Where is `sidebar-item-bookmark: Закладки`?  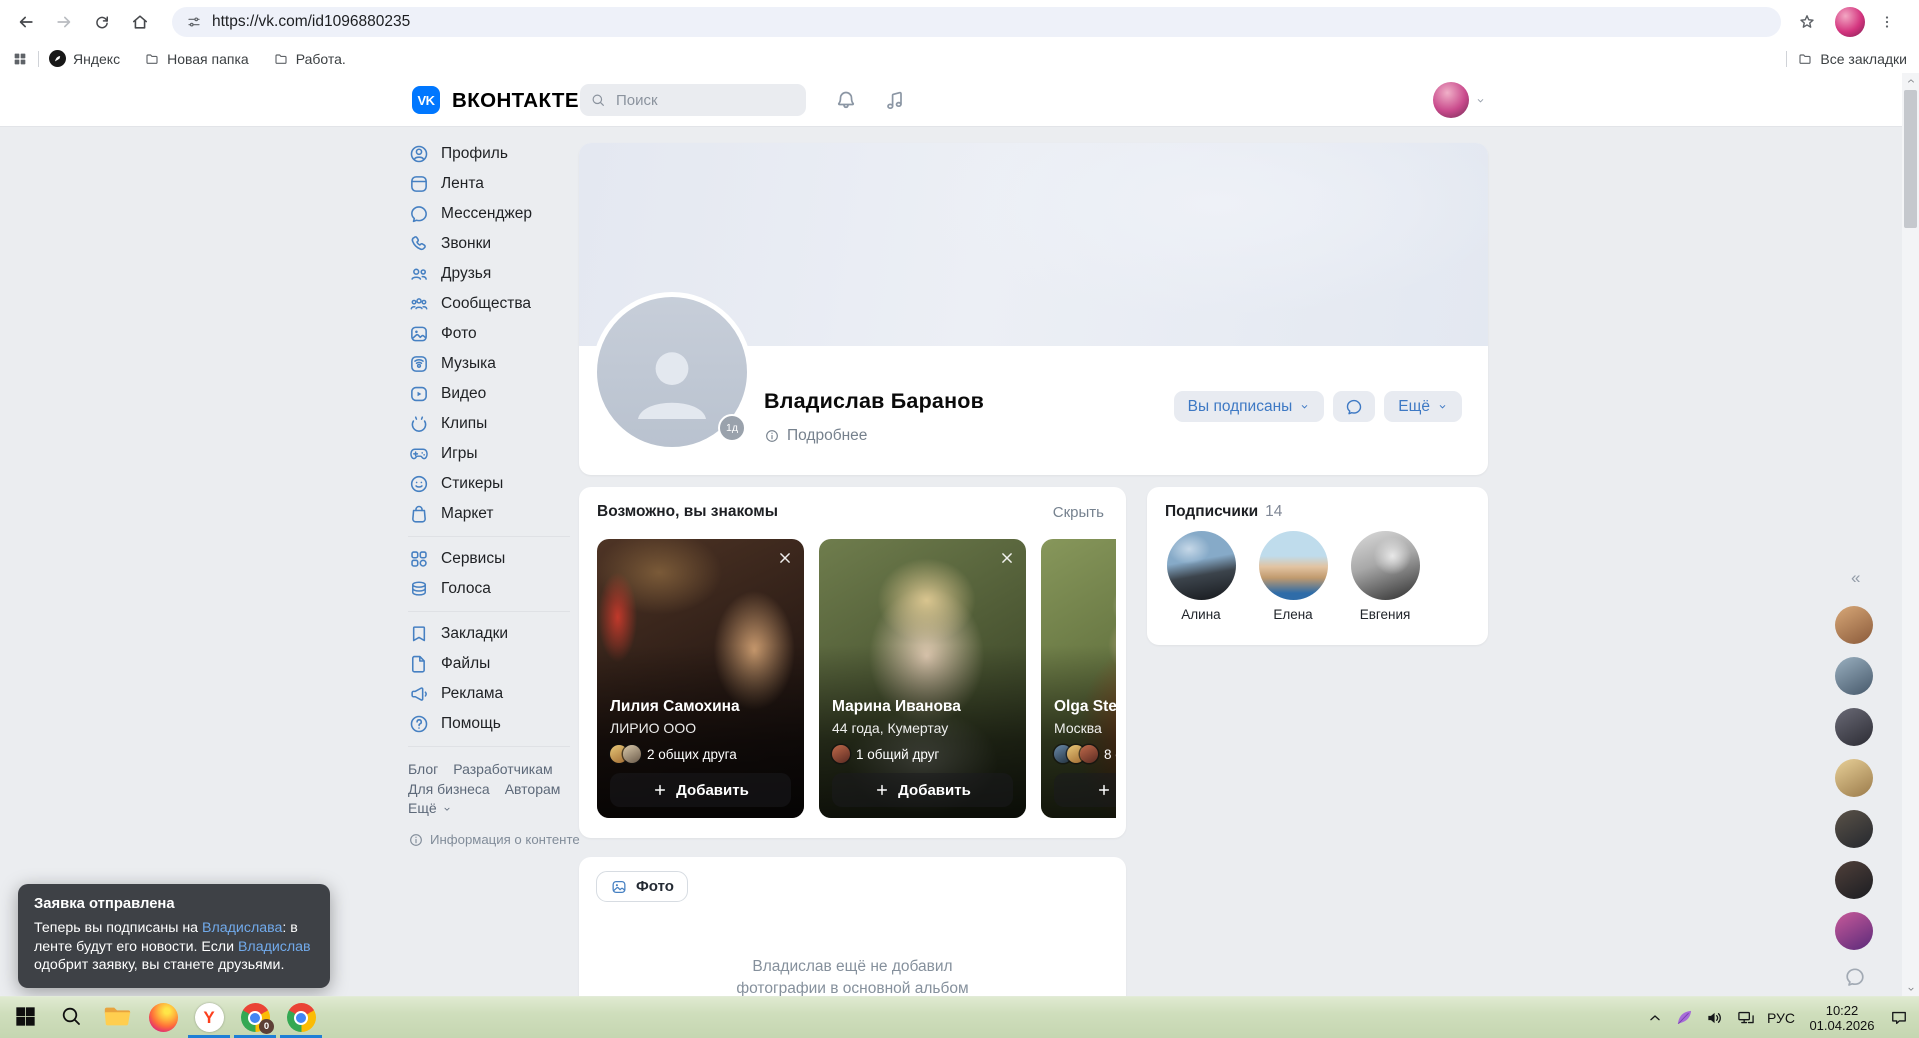 sidebar-item-bookmark: Закладки is located at coordinates (495, 634).